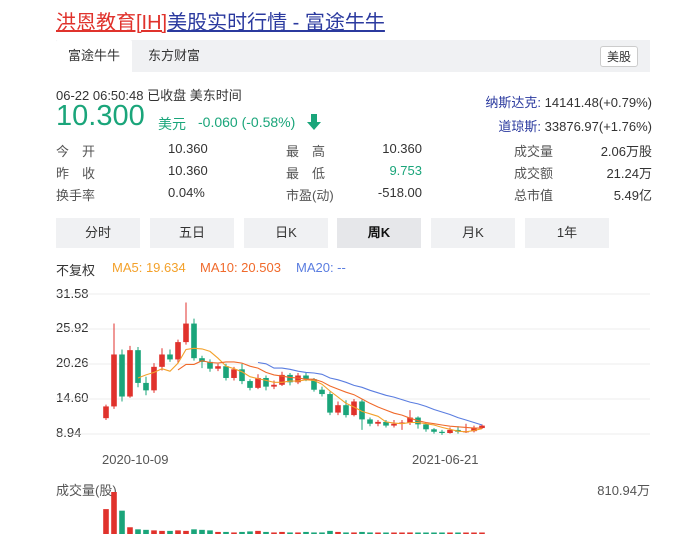 The image size is (700, 540). Describe the element at coordinates (567, 233) in the screenshot. I see `period-tab-1year: 1年` at that location.